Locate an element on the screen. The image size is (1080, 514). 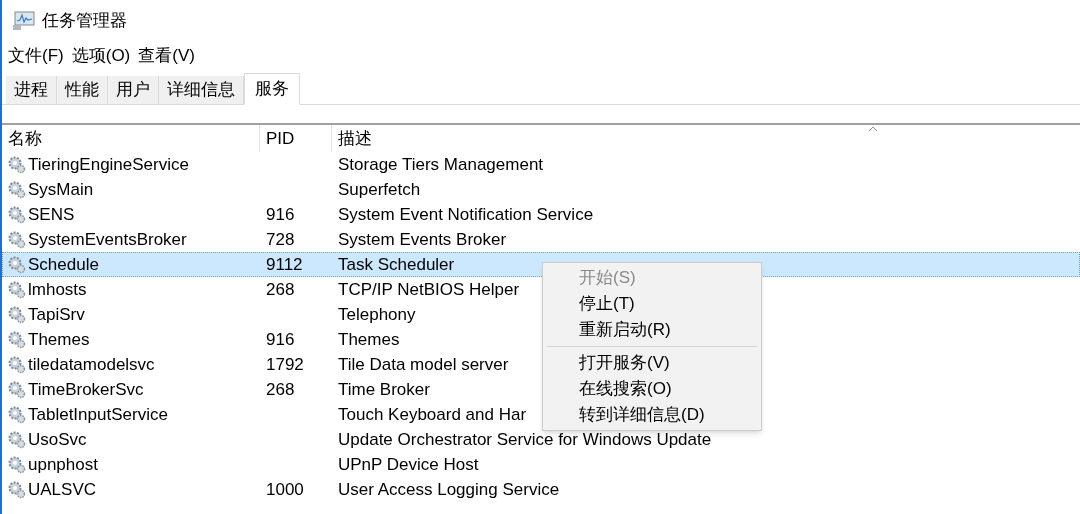
menu-item: 选项(O) is located at coordinates (101, 56).